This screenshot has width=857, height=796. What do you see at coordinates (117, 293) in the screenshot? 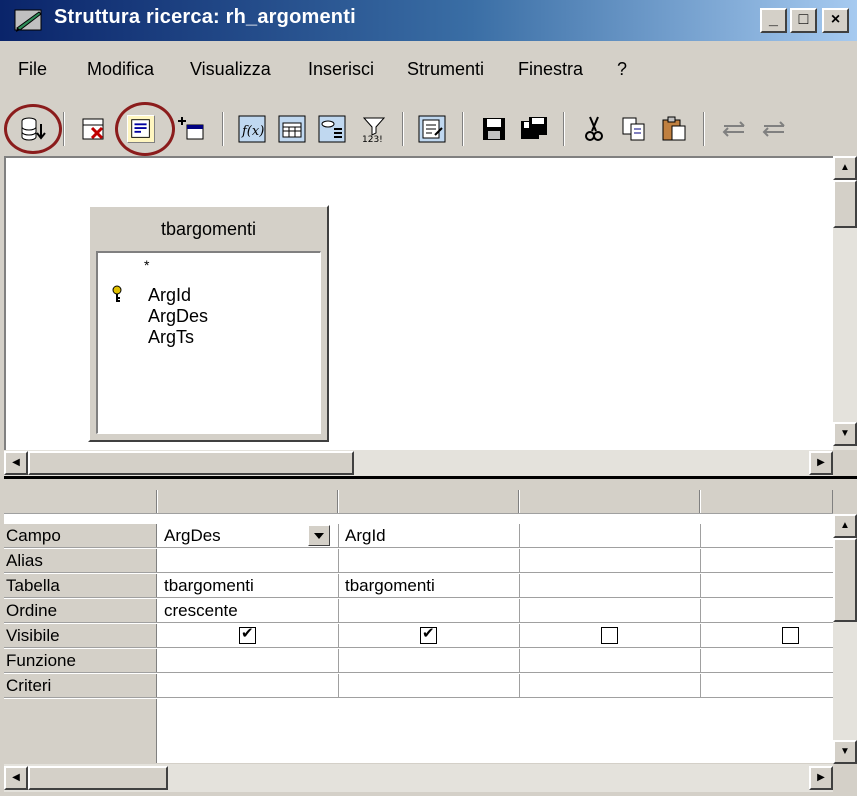
I see `primary-key-icon` at bounding box center [117, 293].